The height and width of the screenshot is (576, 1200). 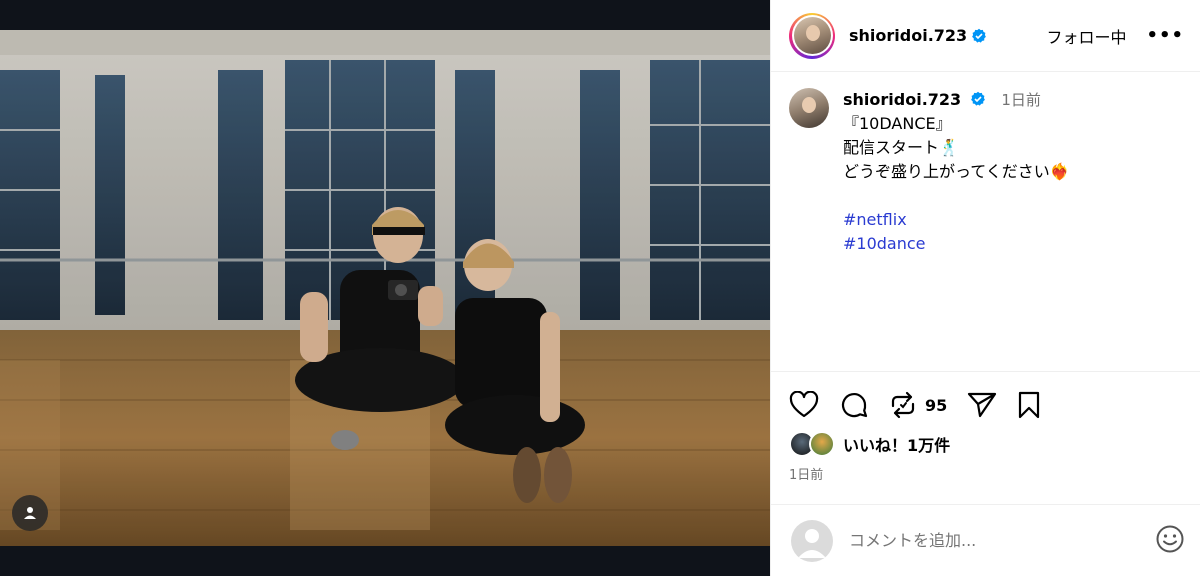 I want to click on avatar, so click(x=822, y=444).